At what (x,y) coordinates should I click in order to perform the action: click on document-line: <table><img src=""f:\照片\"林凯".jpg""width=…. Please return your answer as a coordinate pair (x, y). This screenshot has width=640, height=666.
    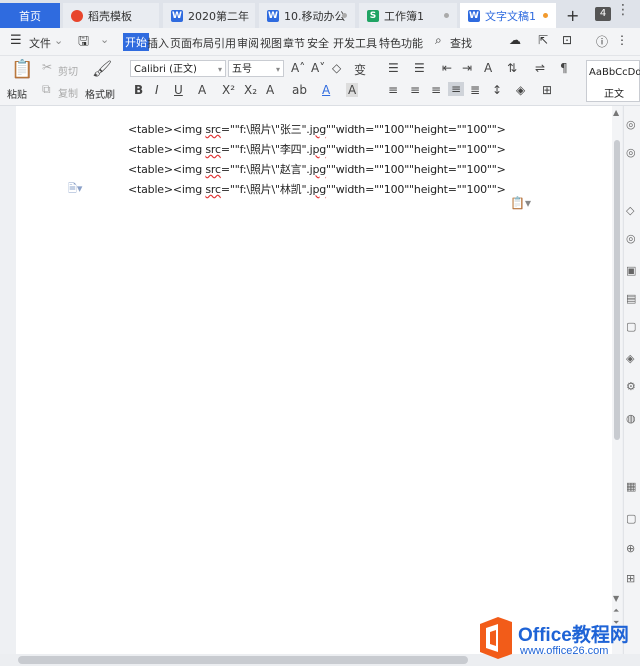
    Looking at the image, I should click on (317, 189).